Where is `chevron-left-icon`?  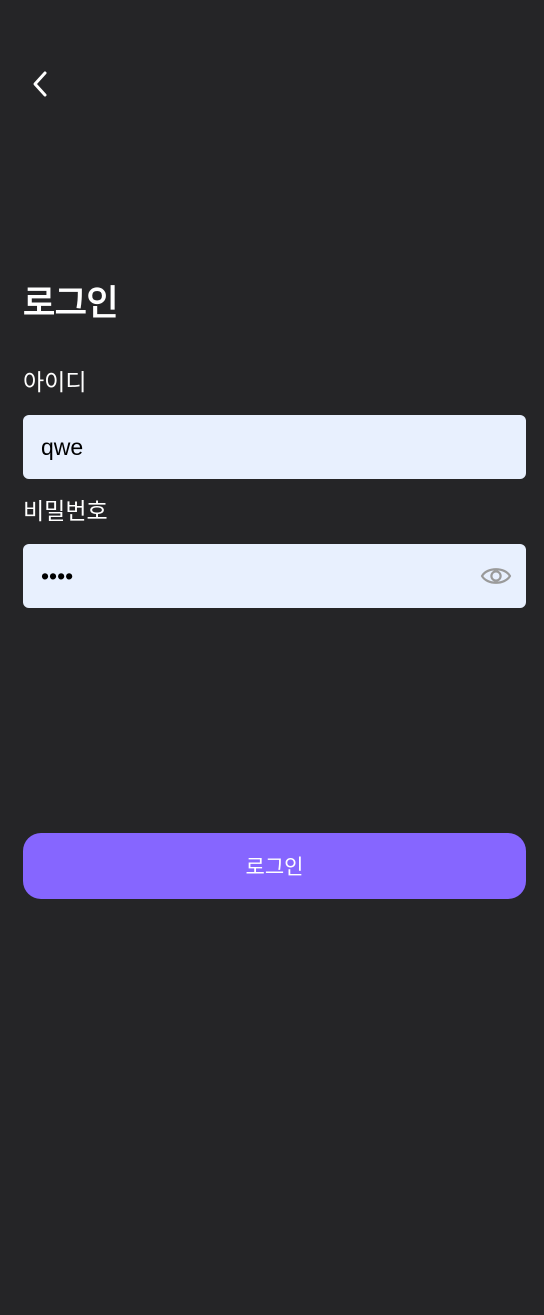
chevron-left-icon is located at coordinates (40, 84).